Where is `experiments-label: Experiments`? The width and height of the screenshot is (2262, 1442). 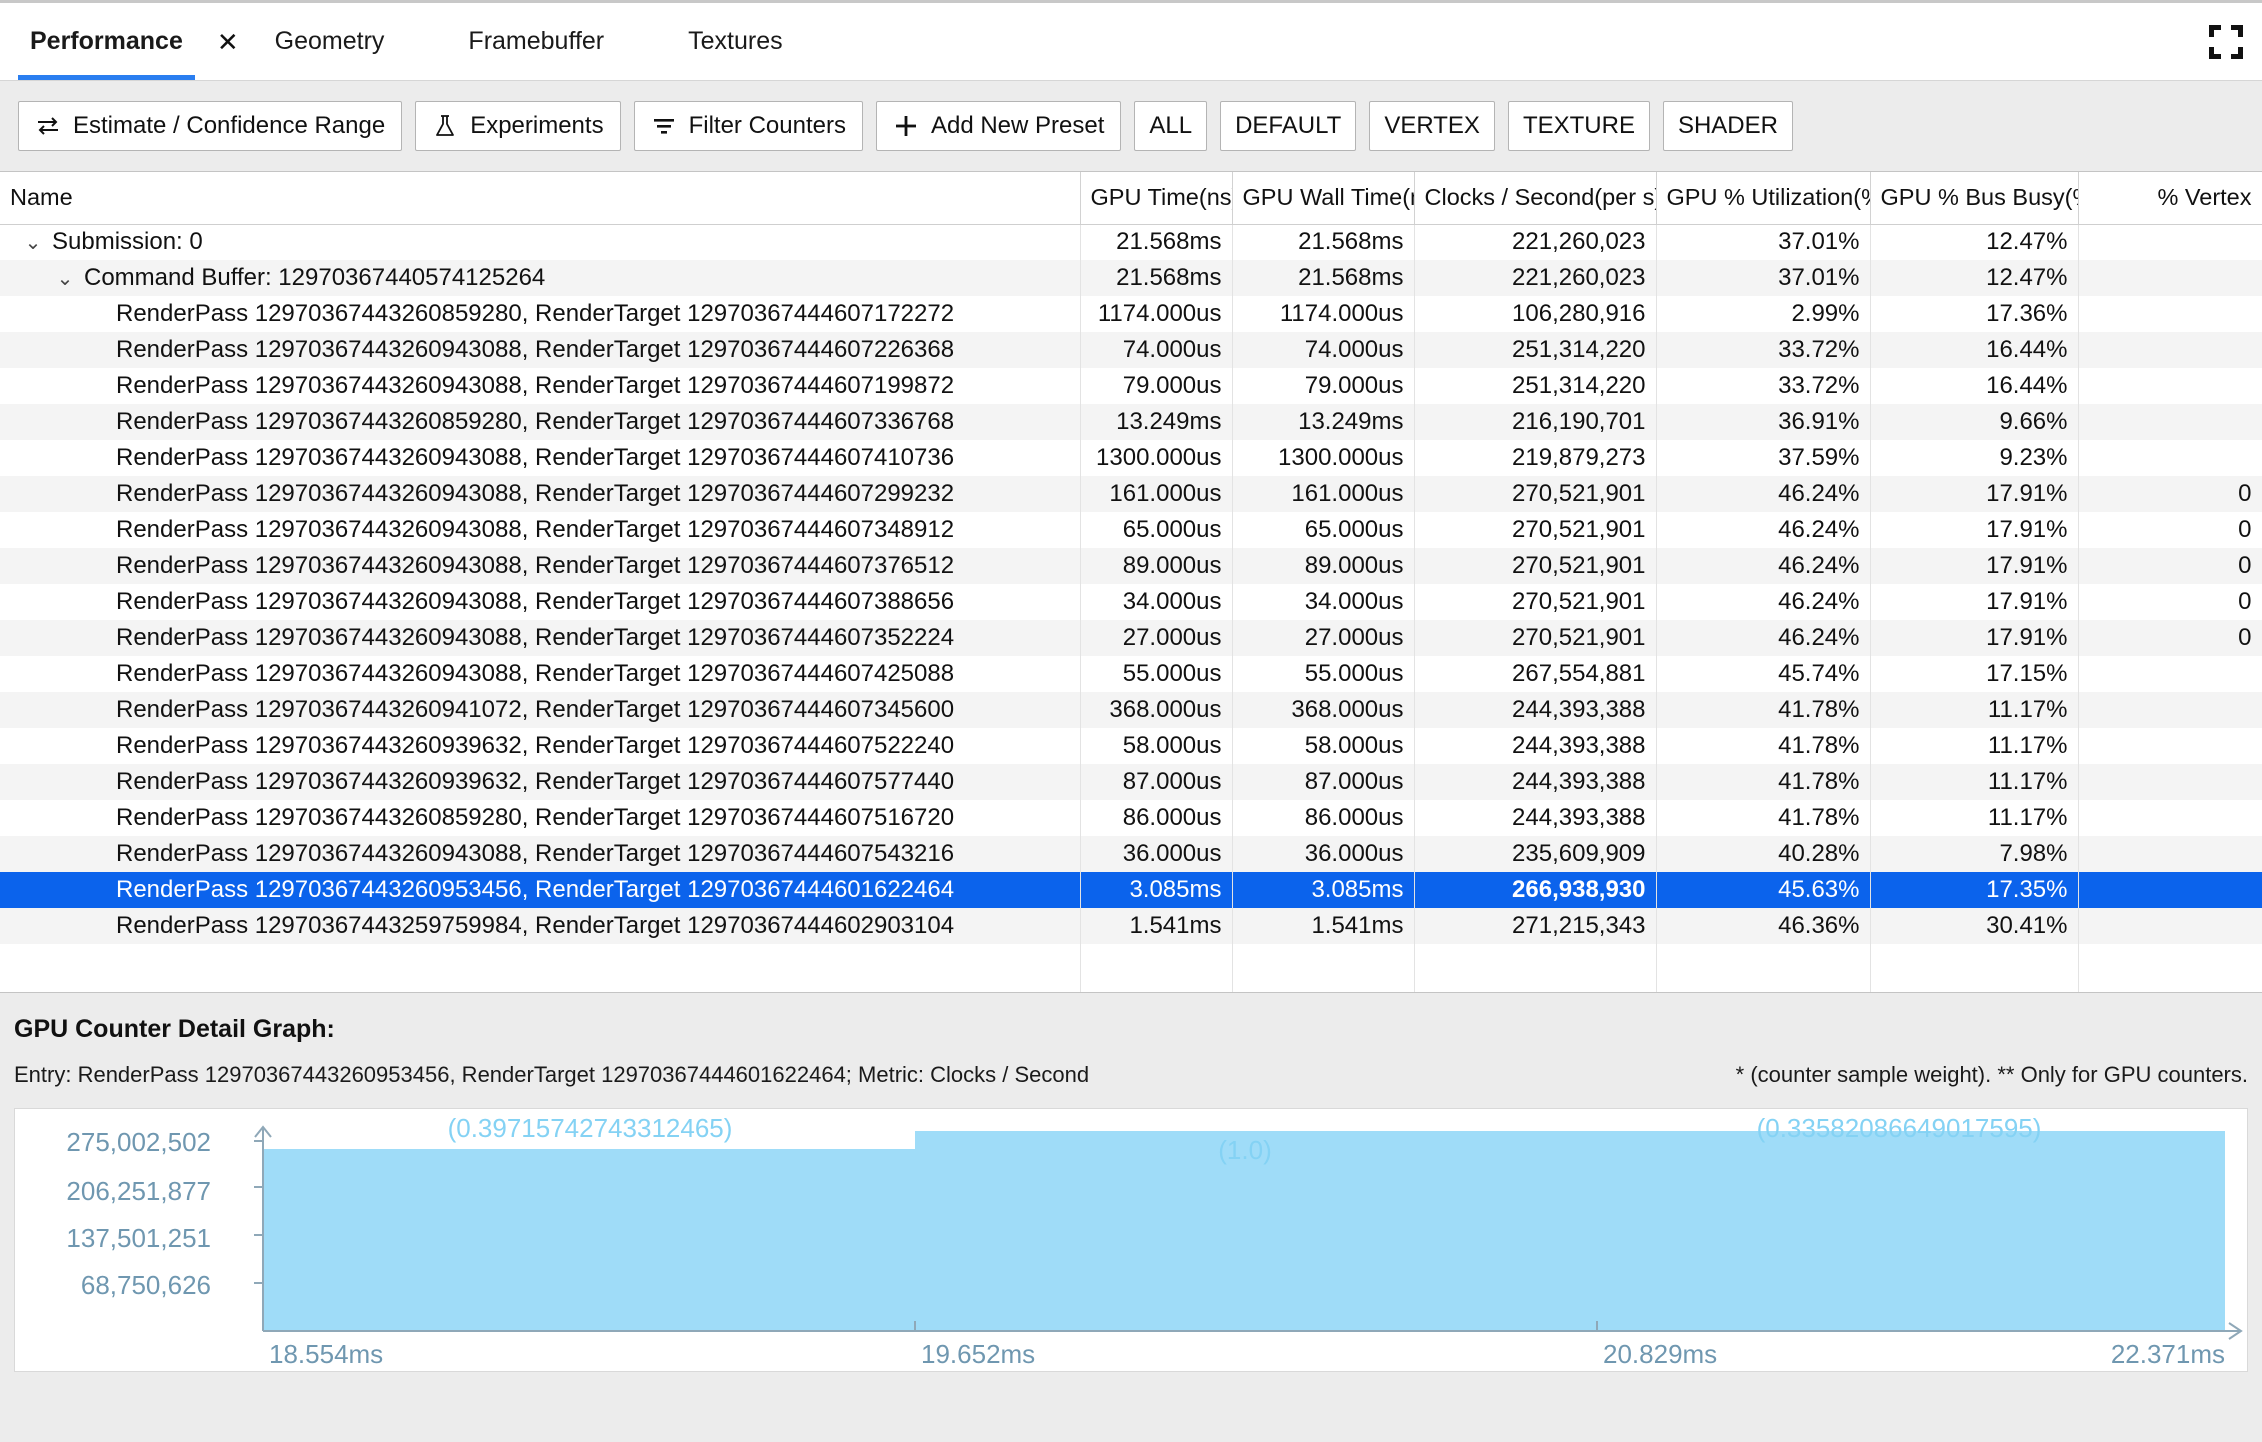 experiments-label: Experiments is located at coordinates (537, 125).